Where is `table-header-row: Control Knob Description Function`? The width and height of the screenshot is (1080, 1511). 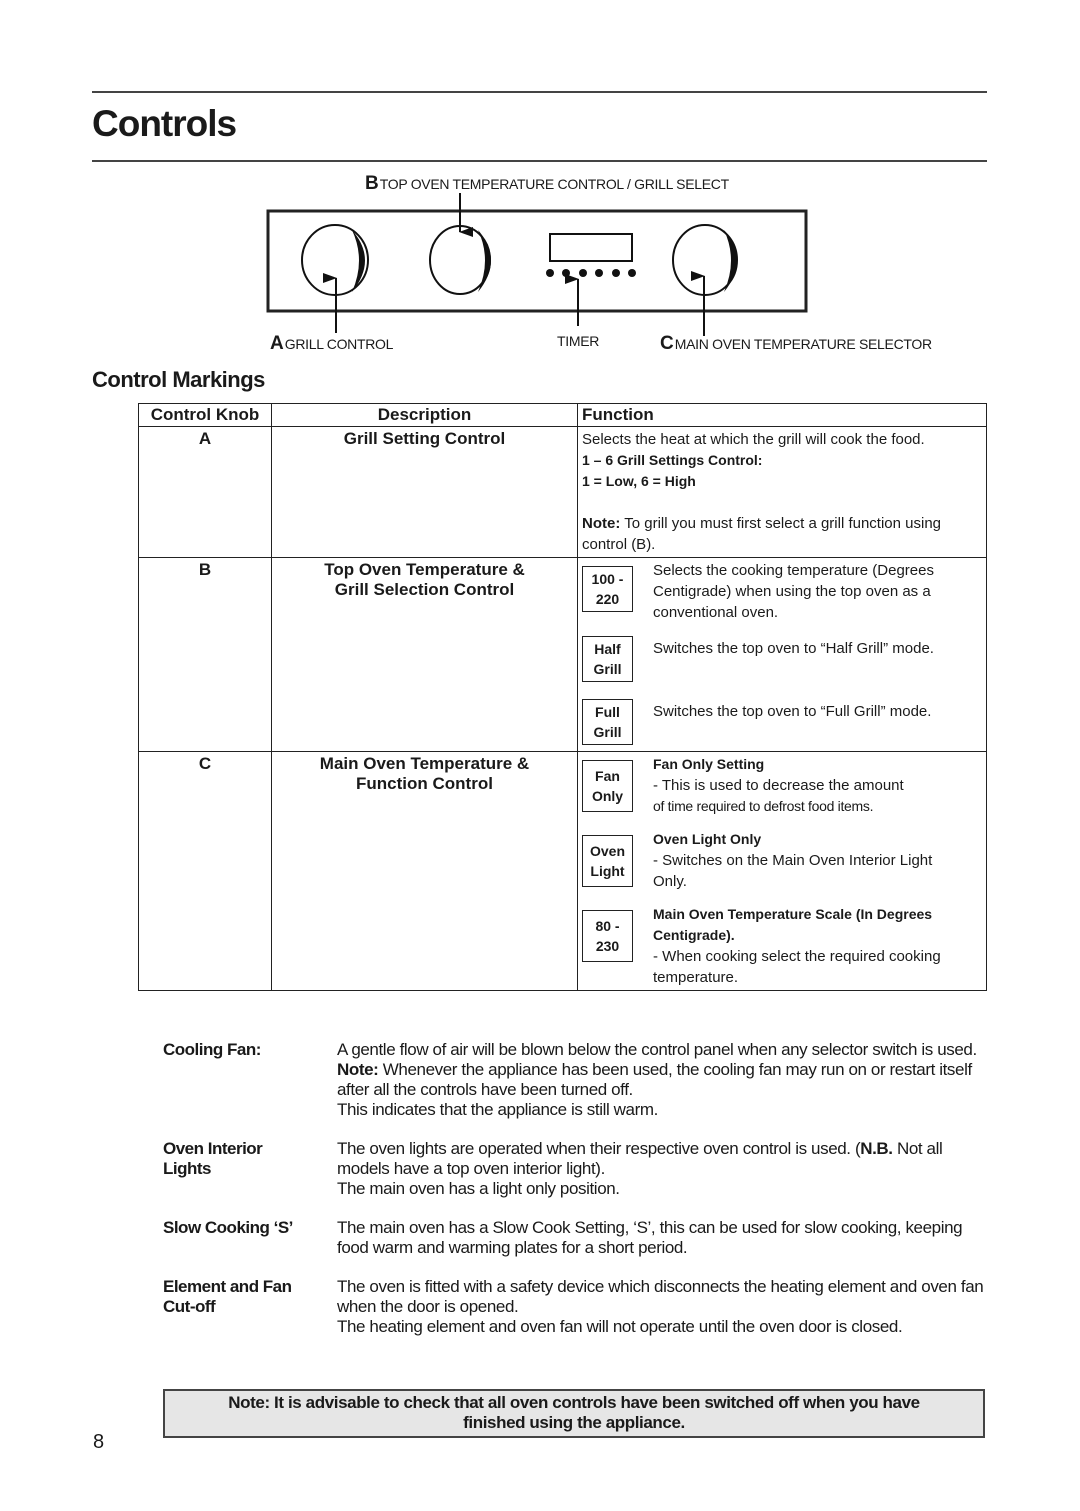 table-header-row: Control Knob Description Function is located at coordinates (562, 415).